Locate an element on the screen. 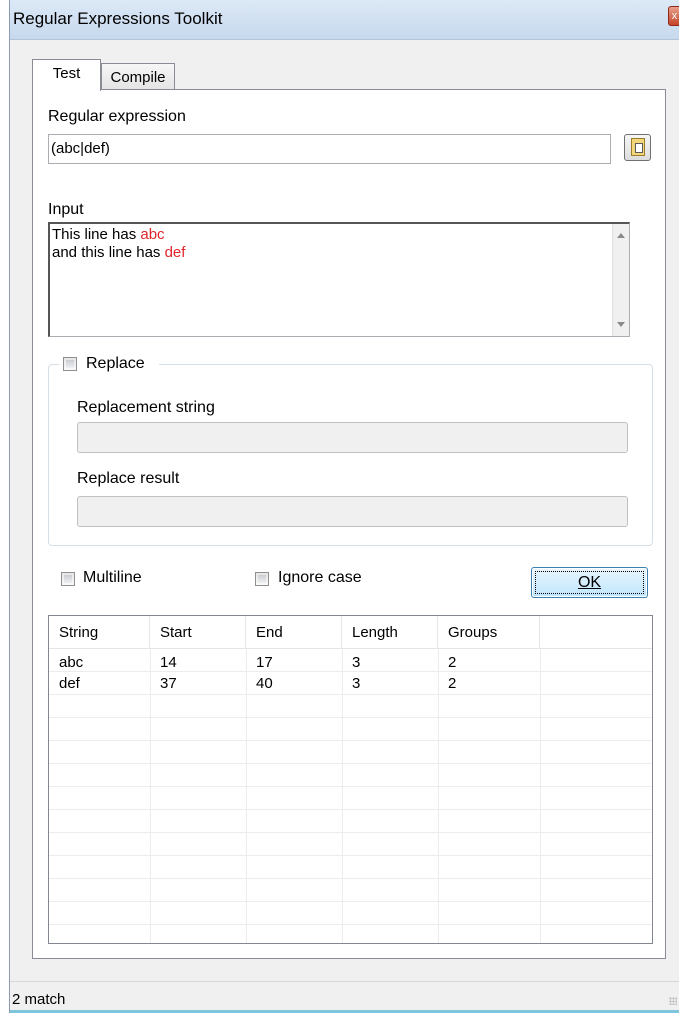 This screenshot has height=1013, width=679. ok-label-text: OK is located at coordinates (589, 582).